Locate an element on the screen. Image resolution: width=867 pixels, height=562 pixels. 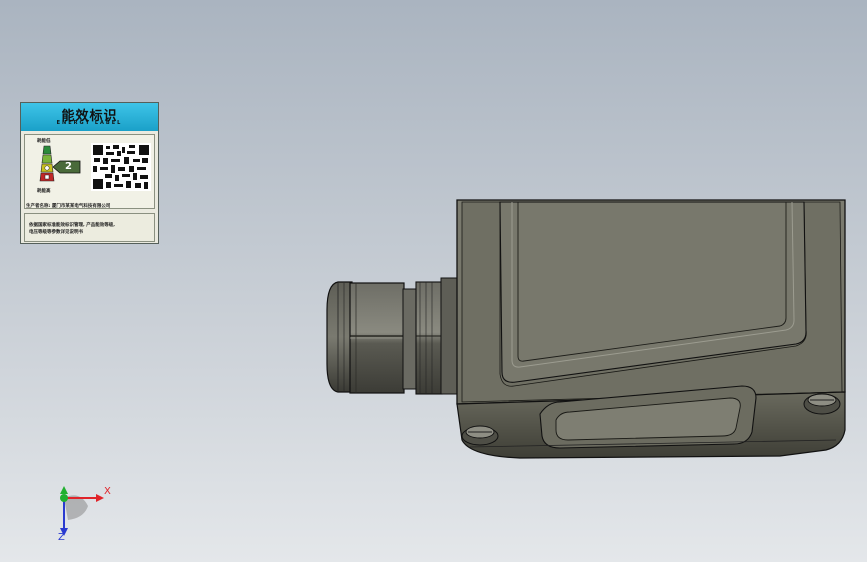
cable-gland-cap is located at coordinates (339, 337).